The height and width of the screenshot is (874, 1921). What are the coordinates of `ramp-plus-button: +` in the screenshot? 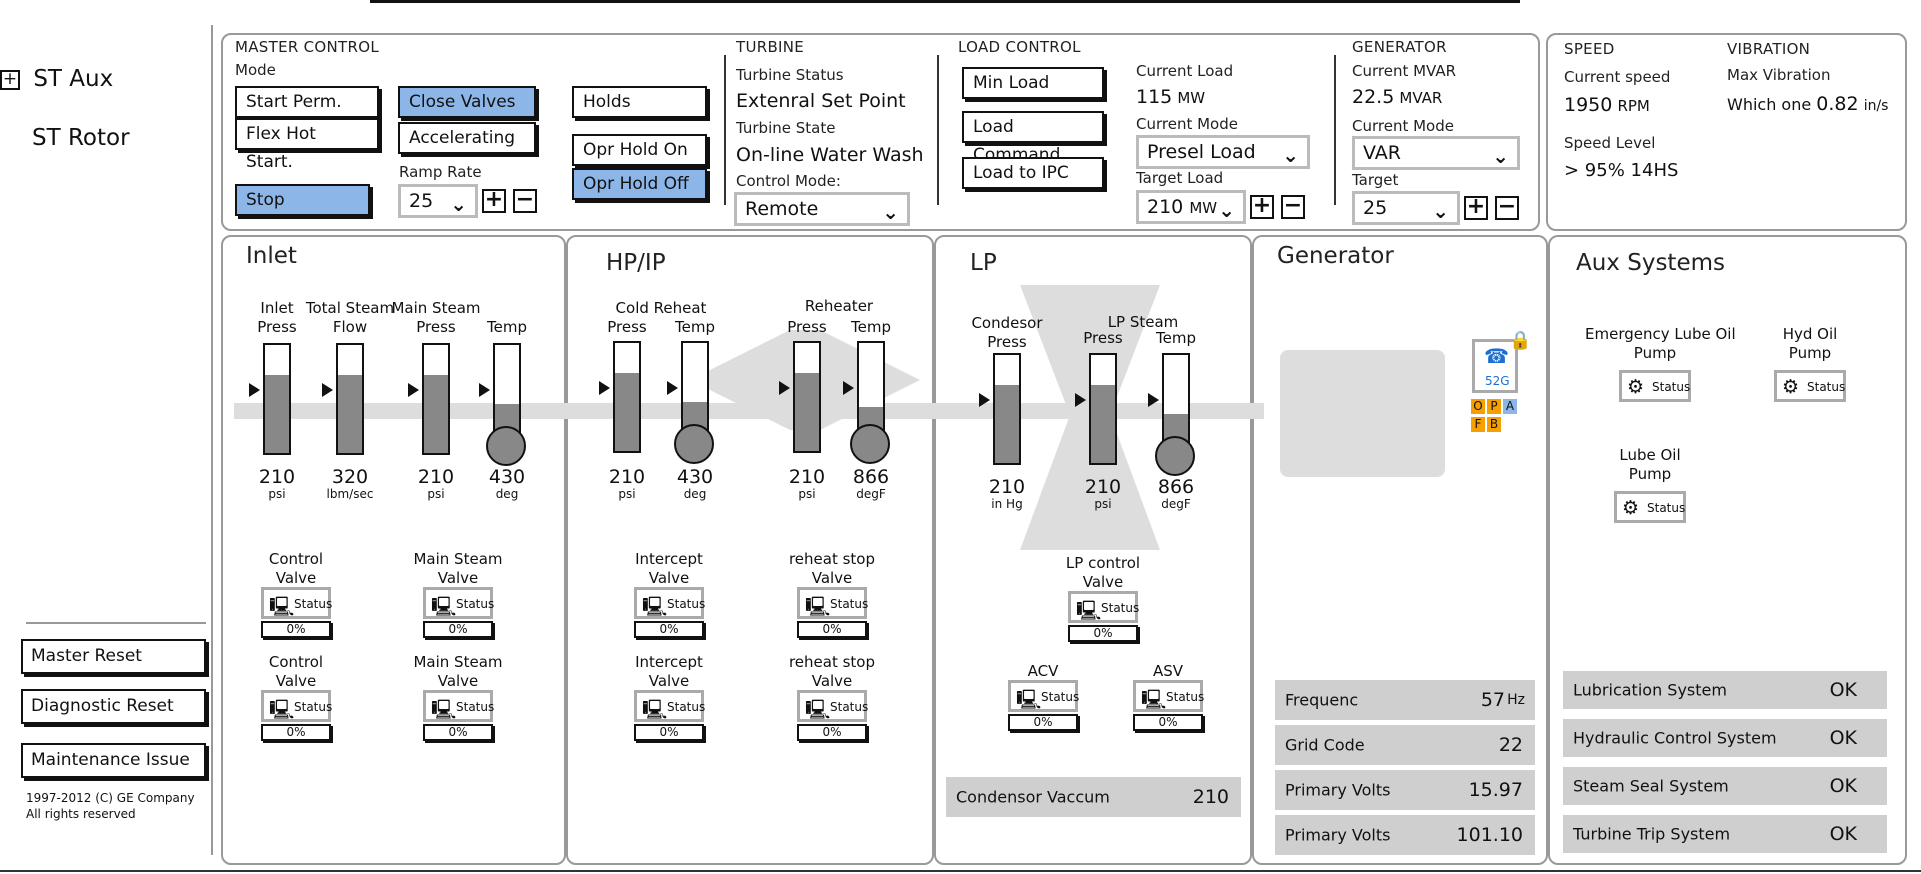 It's located at (494, 201).